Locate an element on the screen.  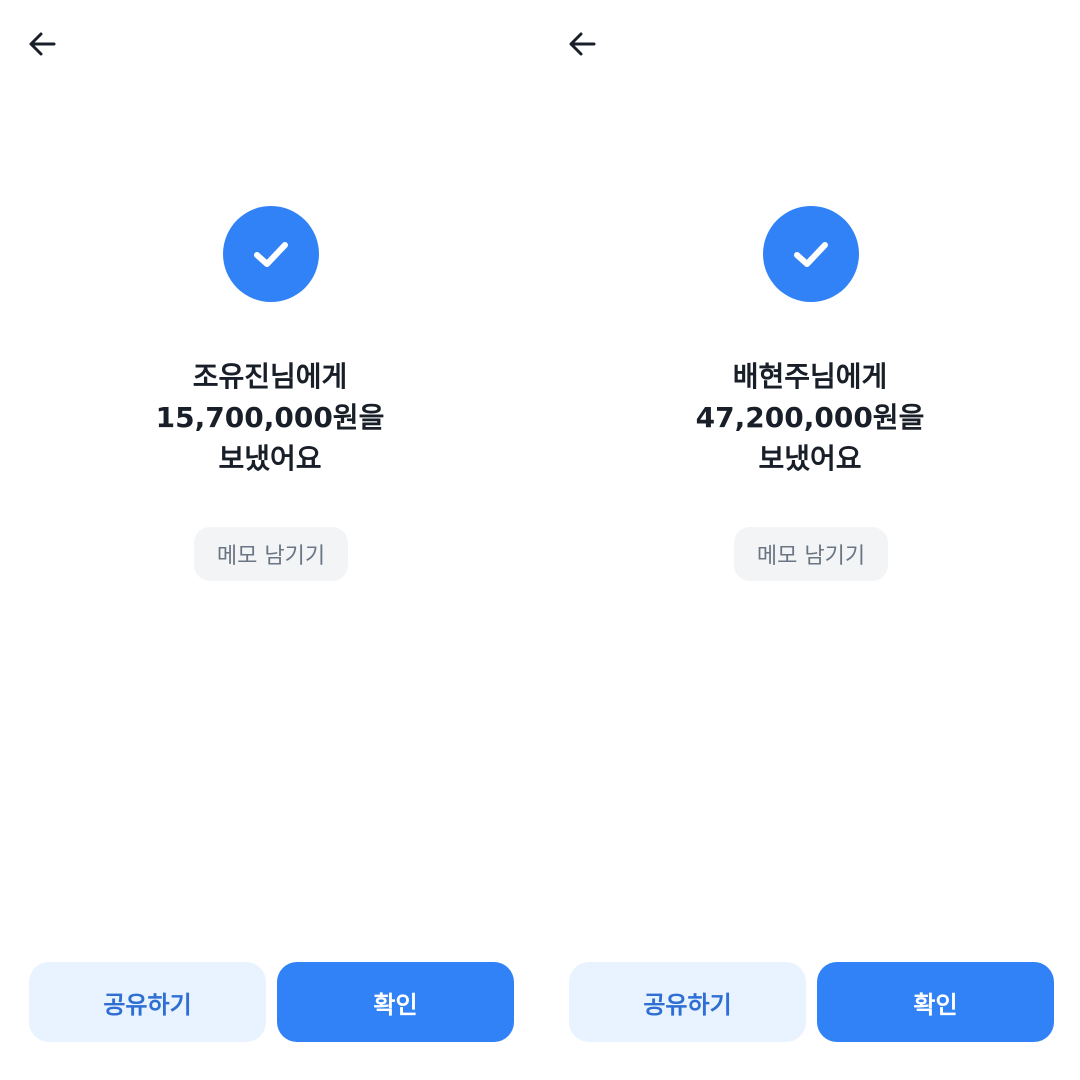
recipient-line: 배현주님에게 is located at coordinates (810, 376).